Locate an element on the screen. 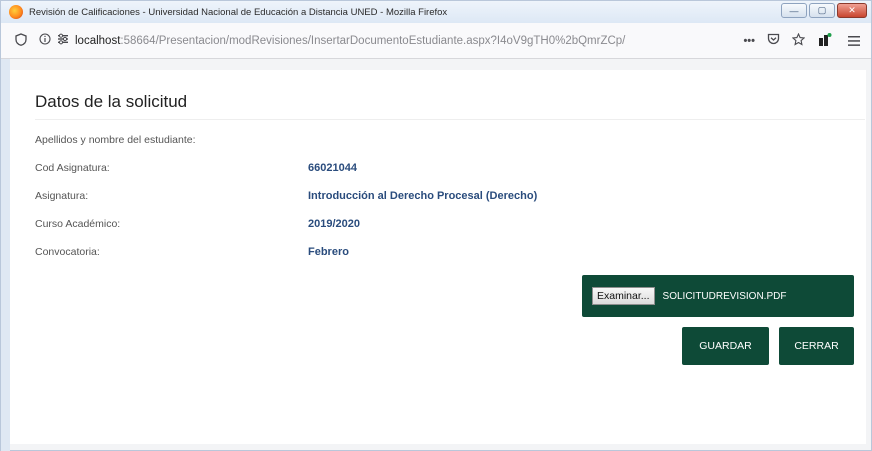 This screenshot has width=872, height=451. page-title: Datos de la solicitud is located at coordinates (111, 101).